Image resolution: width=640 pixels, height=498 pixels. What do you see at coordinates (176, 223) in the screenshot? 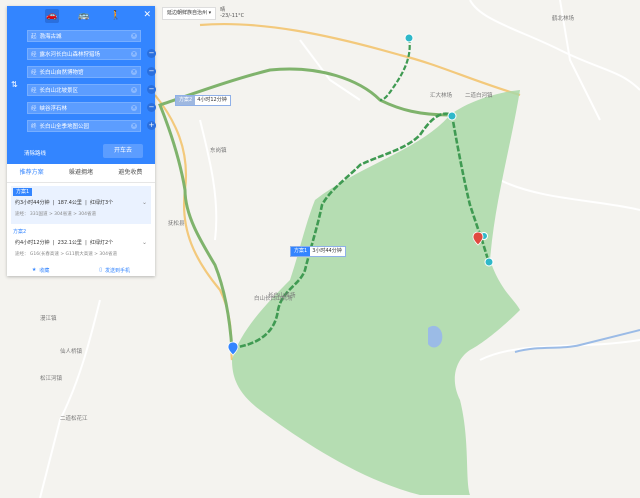
I see `place-label: 抚松县` at bounding box center [176, 223].